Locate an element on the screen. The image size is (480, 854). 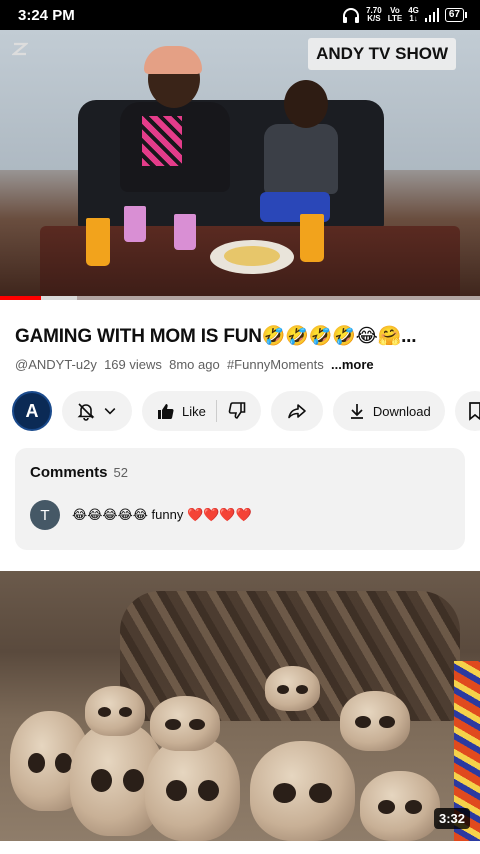
video-frame-plate is located at coordinates (252, 257).